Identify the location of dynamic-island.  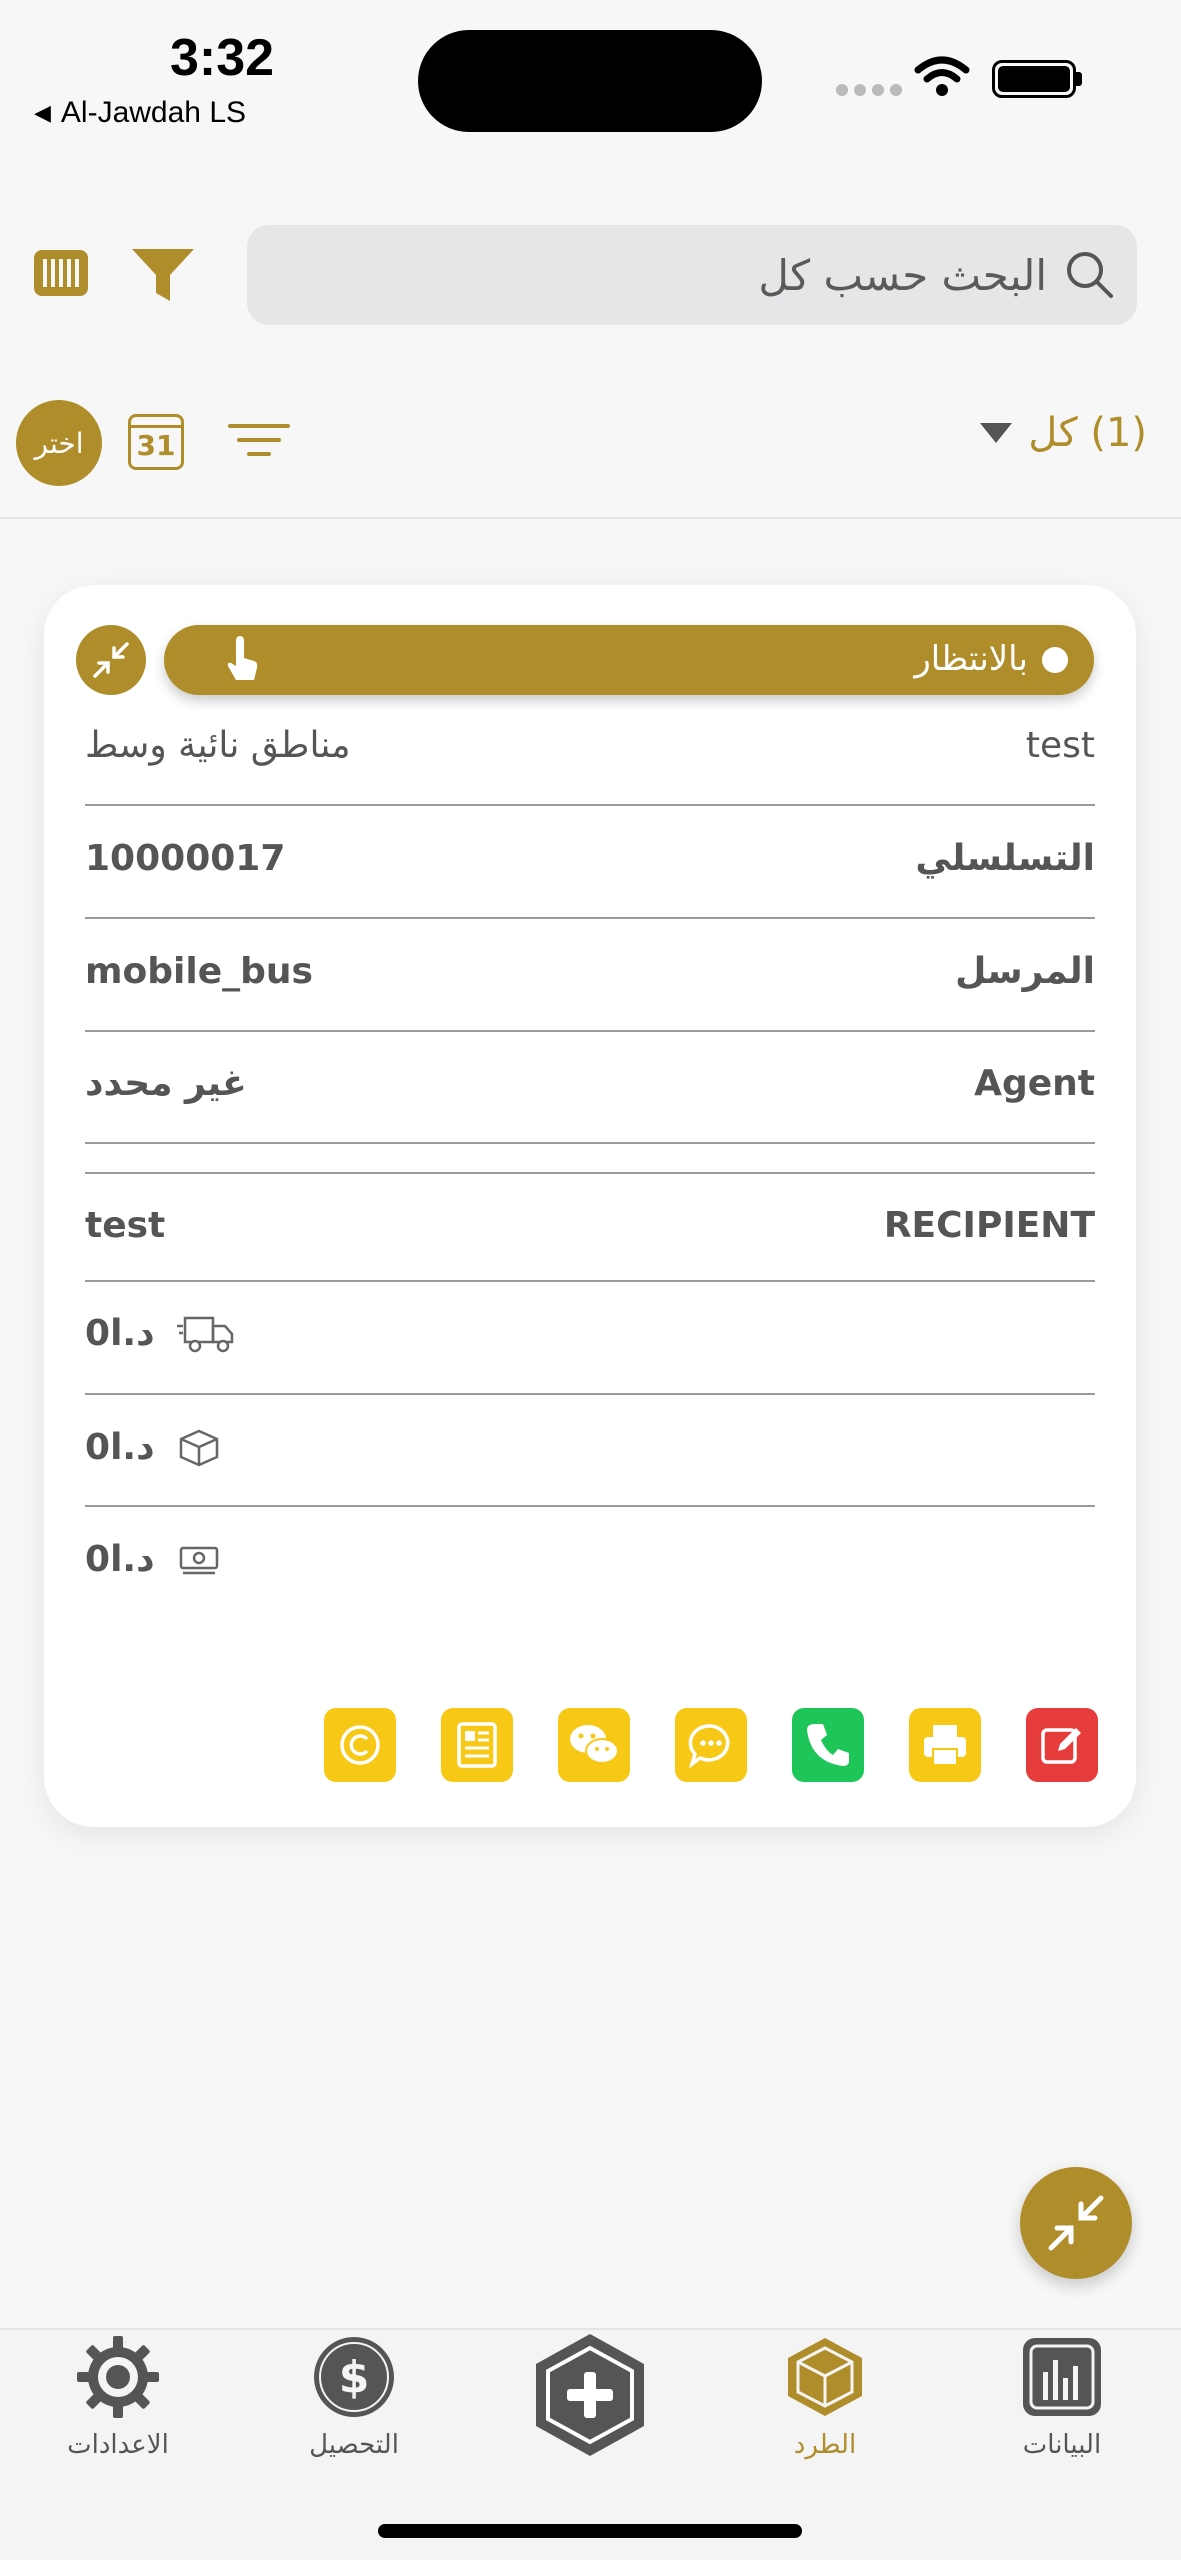
(590, 81).